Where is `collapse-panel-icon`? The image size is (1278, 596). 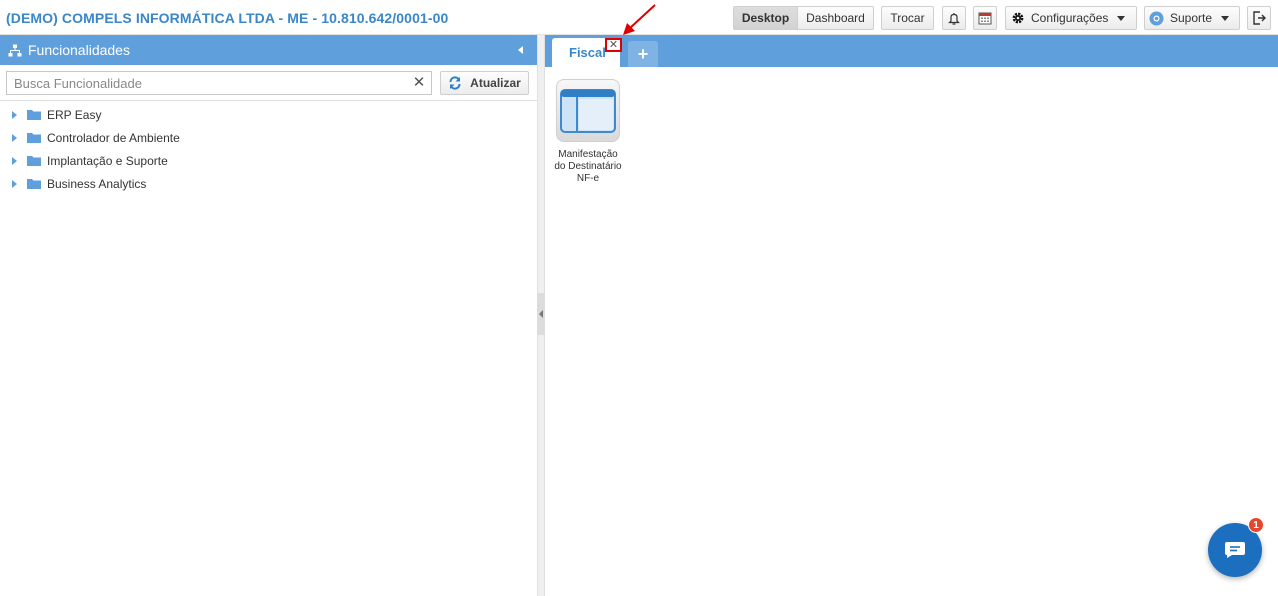
collapse-panel-icon is located at coordinates (520, 50).